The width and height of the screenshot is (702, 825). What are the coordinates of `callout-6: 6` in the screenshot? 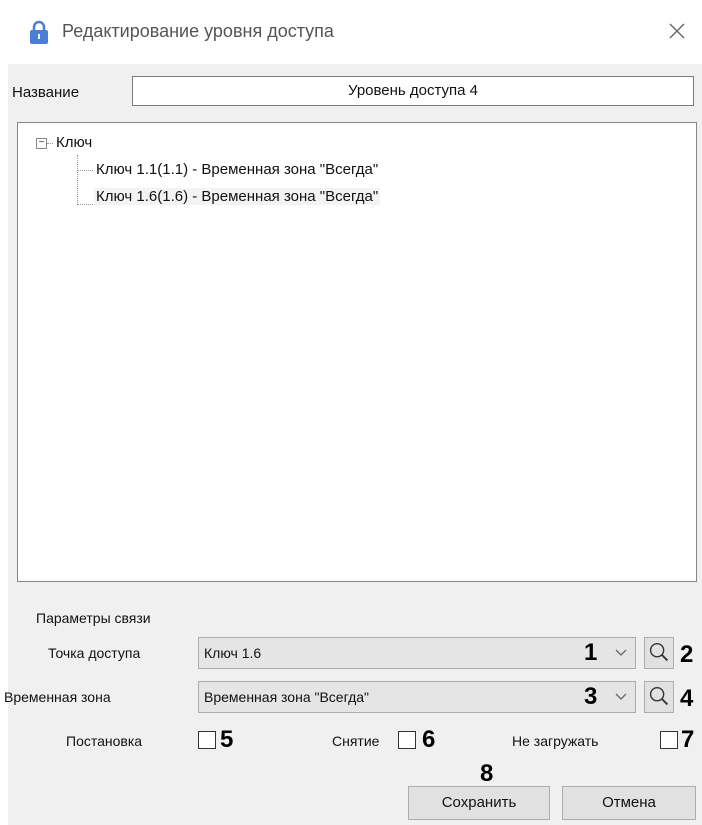 It's located at (429, 739).